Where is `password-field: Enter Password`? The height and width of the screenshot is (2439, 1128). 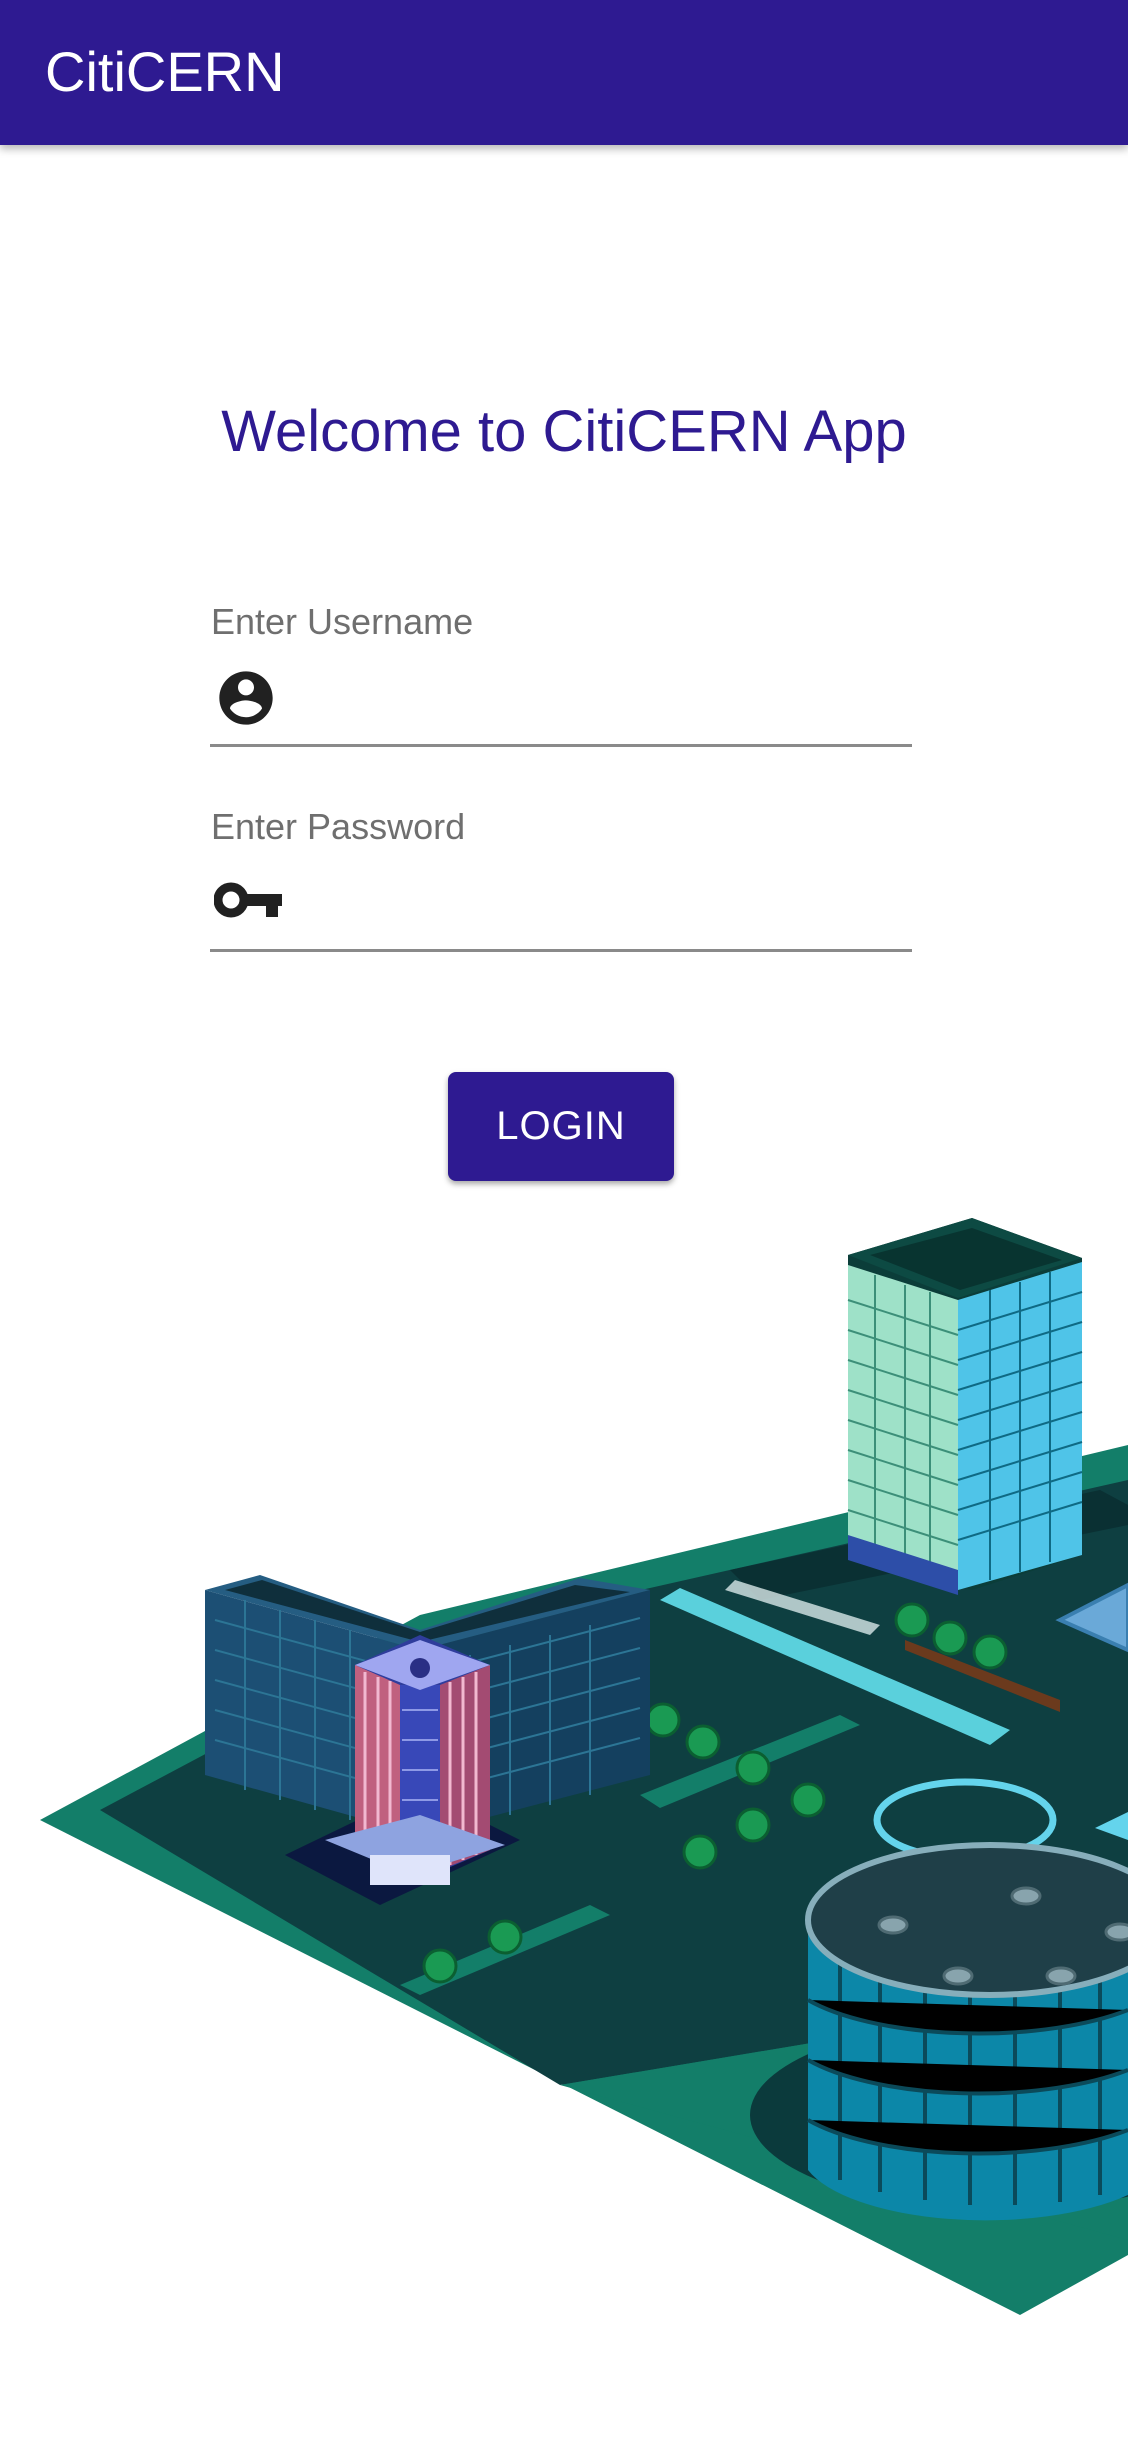
password-field: Enter Password is located at coordinates (561, 879).